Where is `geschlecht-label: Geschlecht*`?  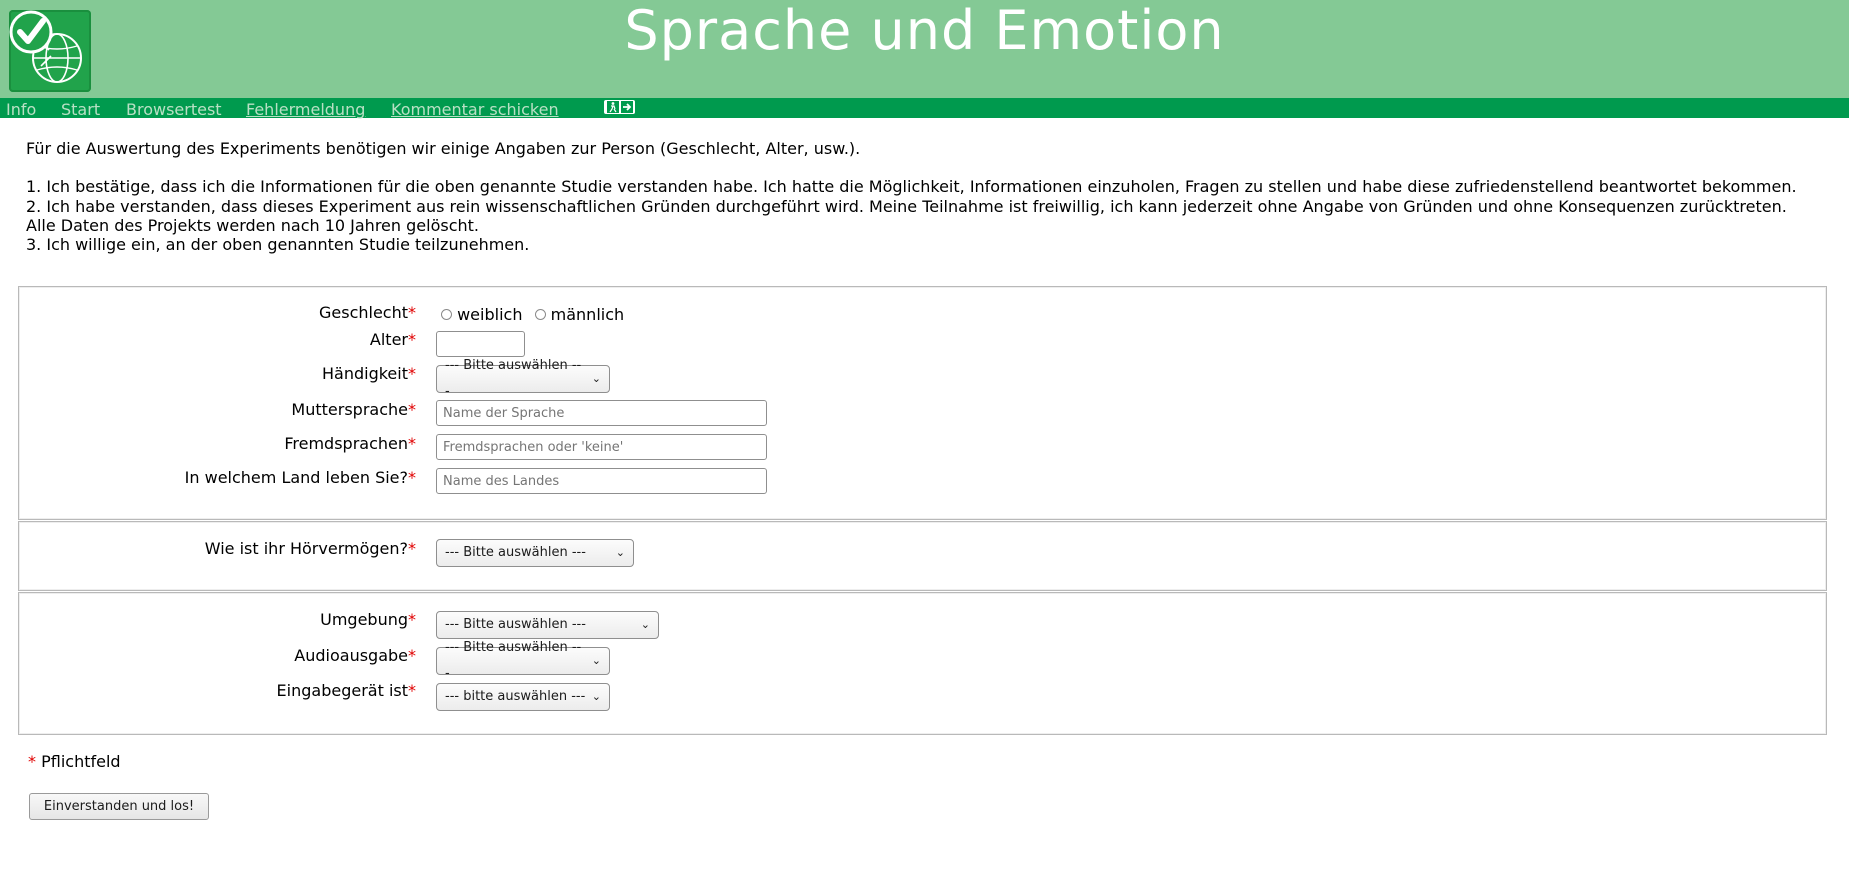 geschlecht-label: Geschlecht* is located at coordinates (367, 312).